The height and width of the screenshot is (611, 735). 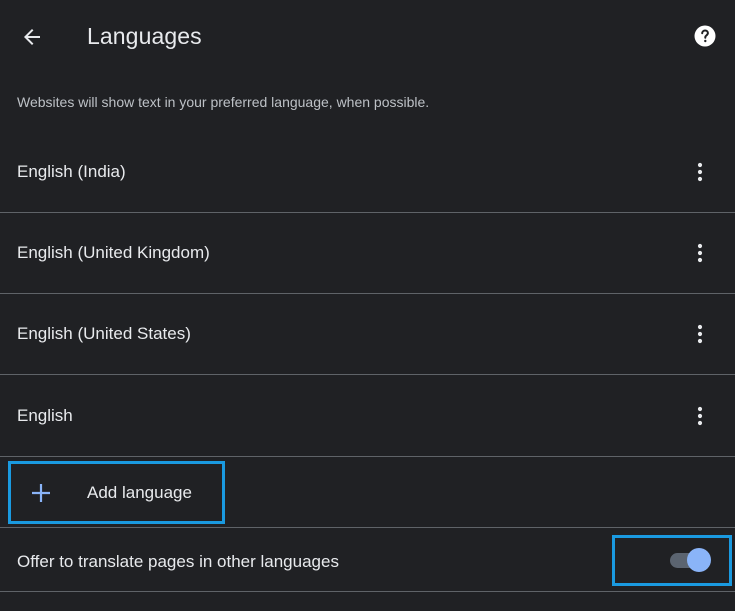 I want to click on help-circle-icon, so click(x=705, y=36).